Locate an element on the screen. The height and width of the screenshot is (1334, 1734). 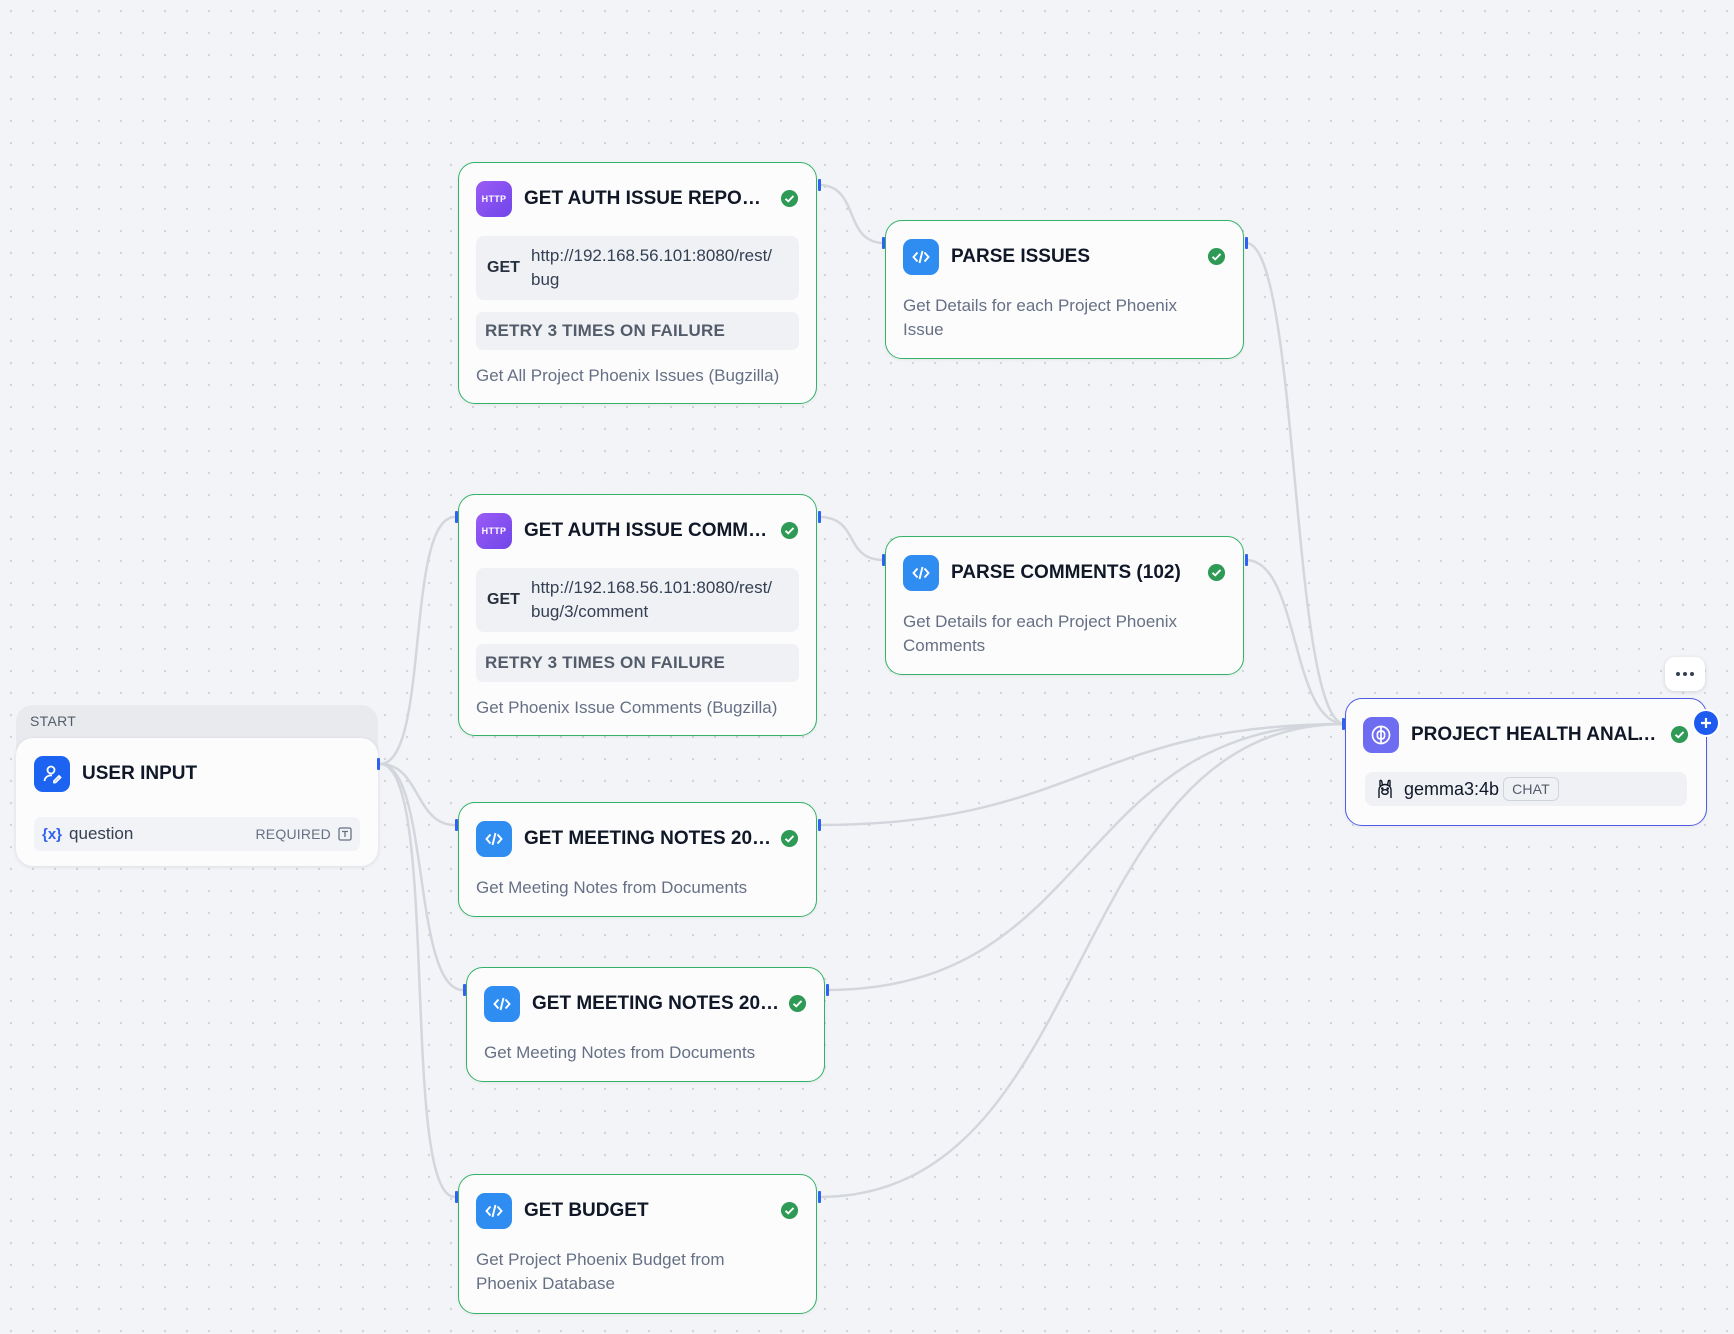
node-title: USER INPUT is located at coordinates (140, 773).